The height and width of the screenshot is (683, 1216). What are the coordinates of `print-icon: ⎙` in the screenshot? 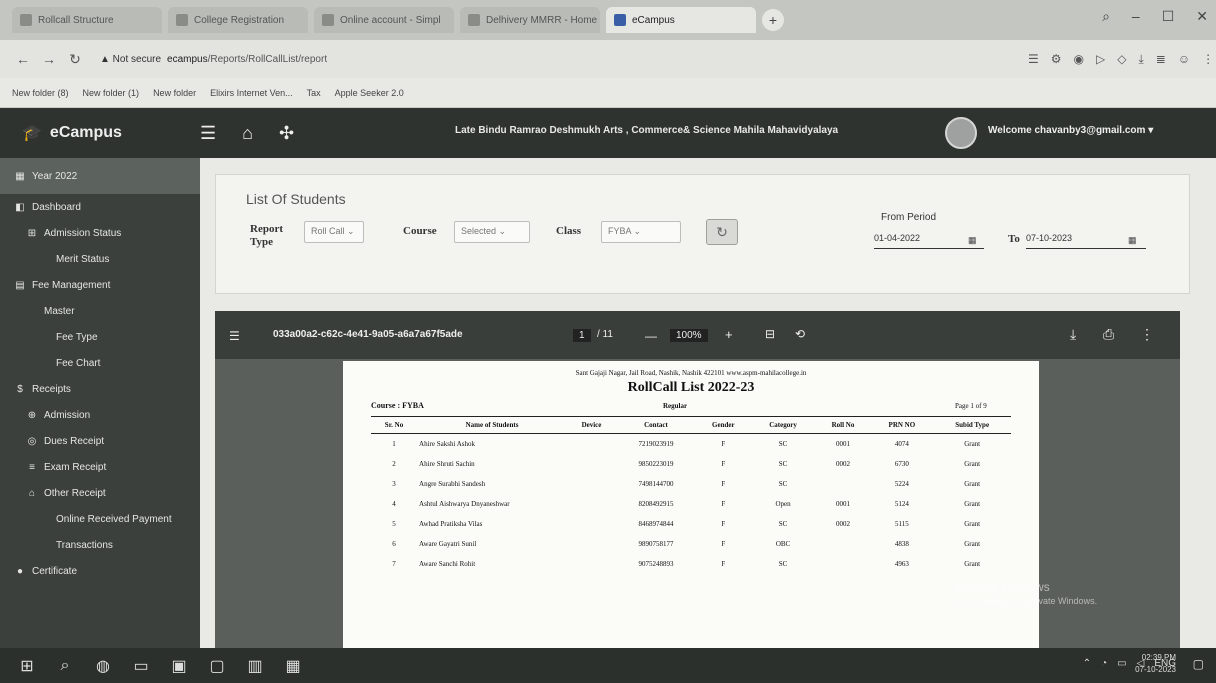 It's located at (1108, 334).